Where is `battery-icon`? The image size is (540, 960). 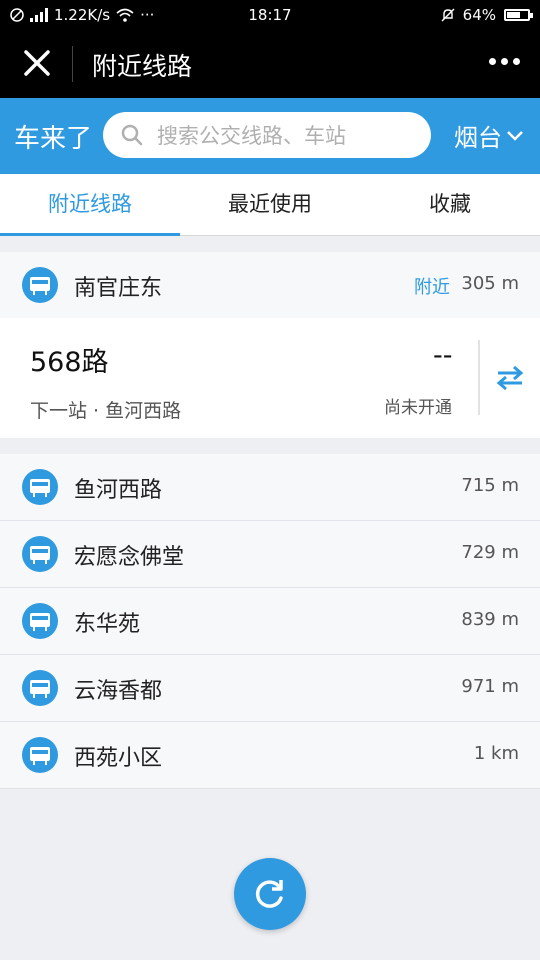
battery-icon is located at coordinates (518, 15).